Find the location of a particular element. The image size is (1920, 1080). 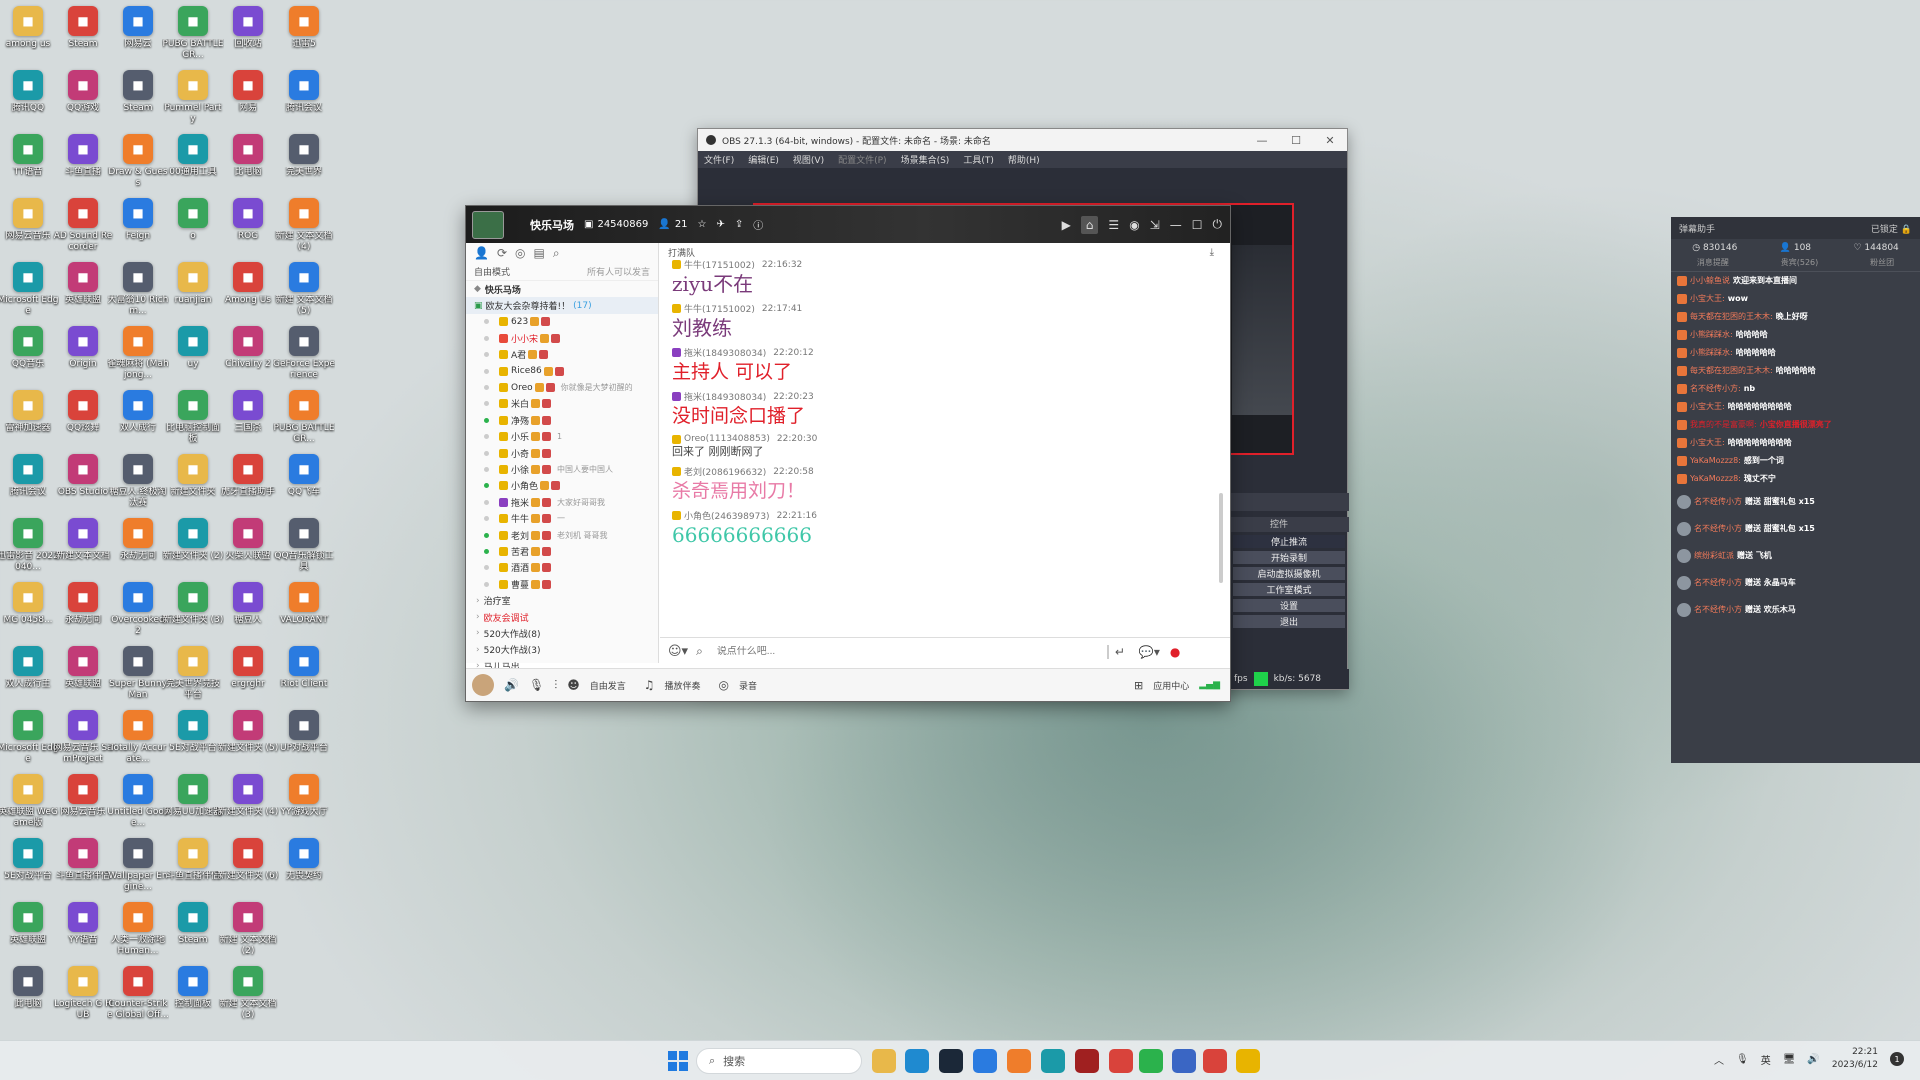

desktop-icon: ■ UP对战平台 is located at coordinates (304, 732).